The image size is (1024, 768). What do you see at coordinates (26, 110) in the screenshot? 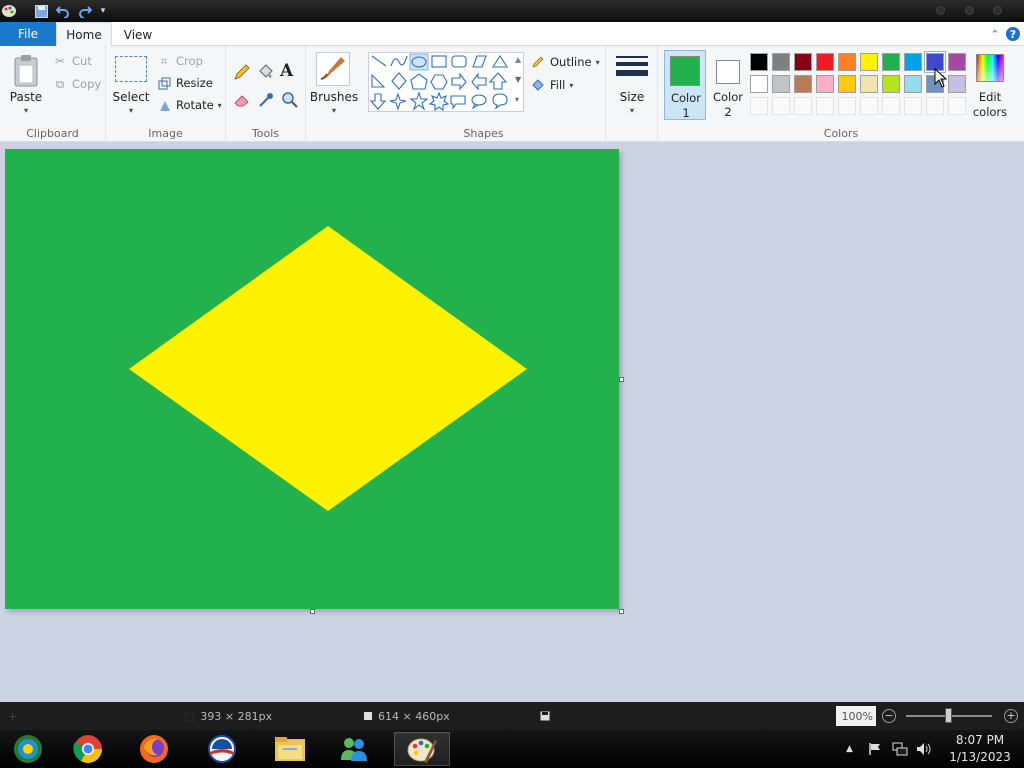
I see `paste-dropdown-icon: ▾` at bounding box center [26, 110].